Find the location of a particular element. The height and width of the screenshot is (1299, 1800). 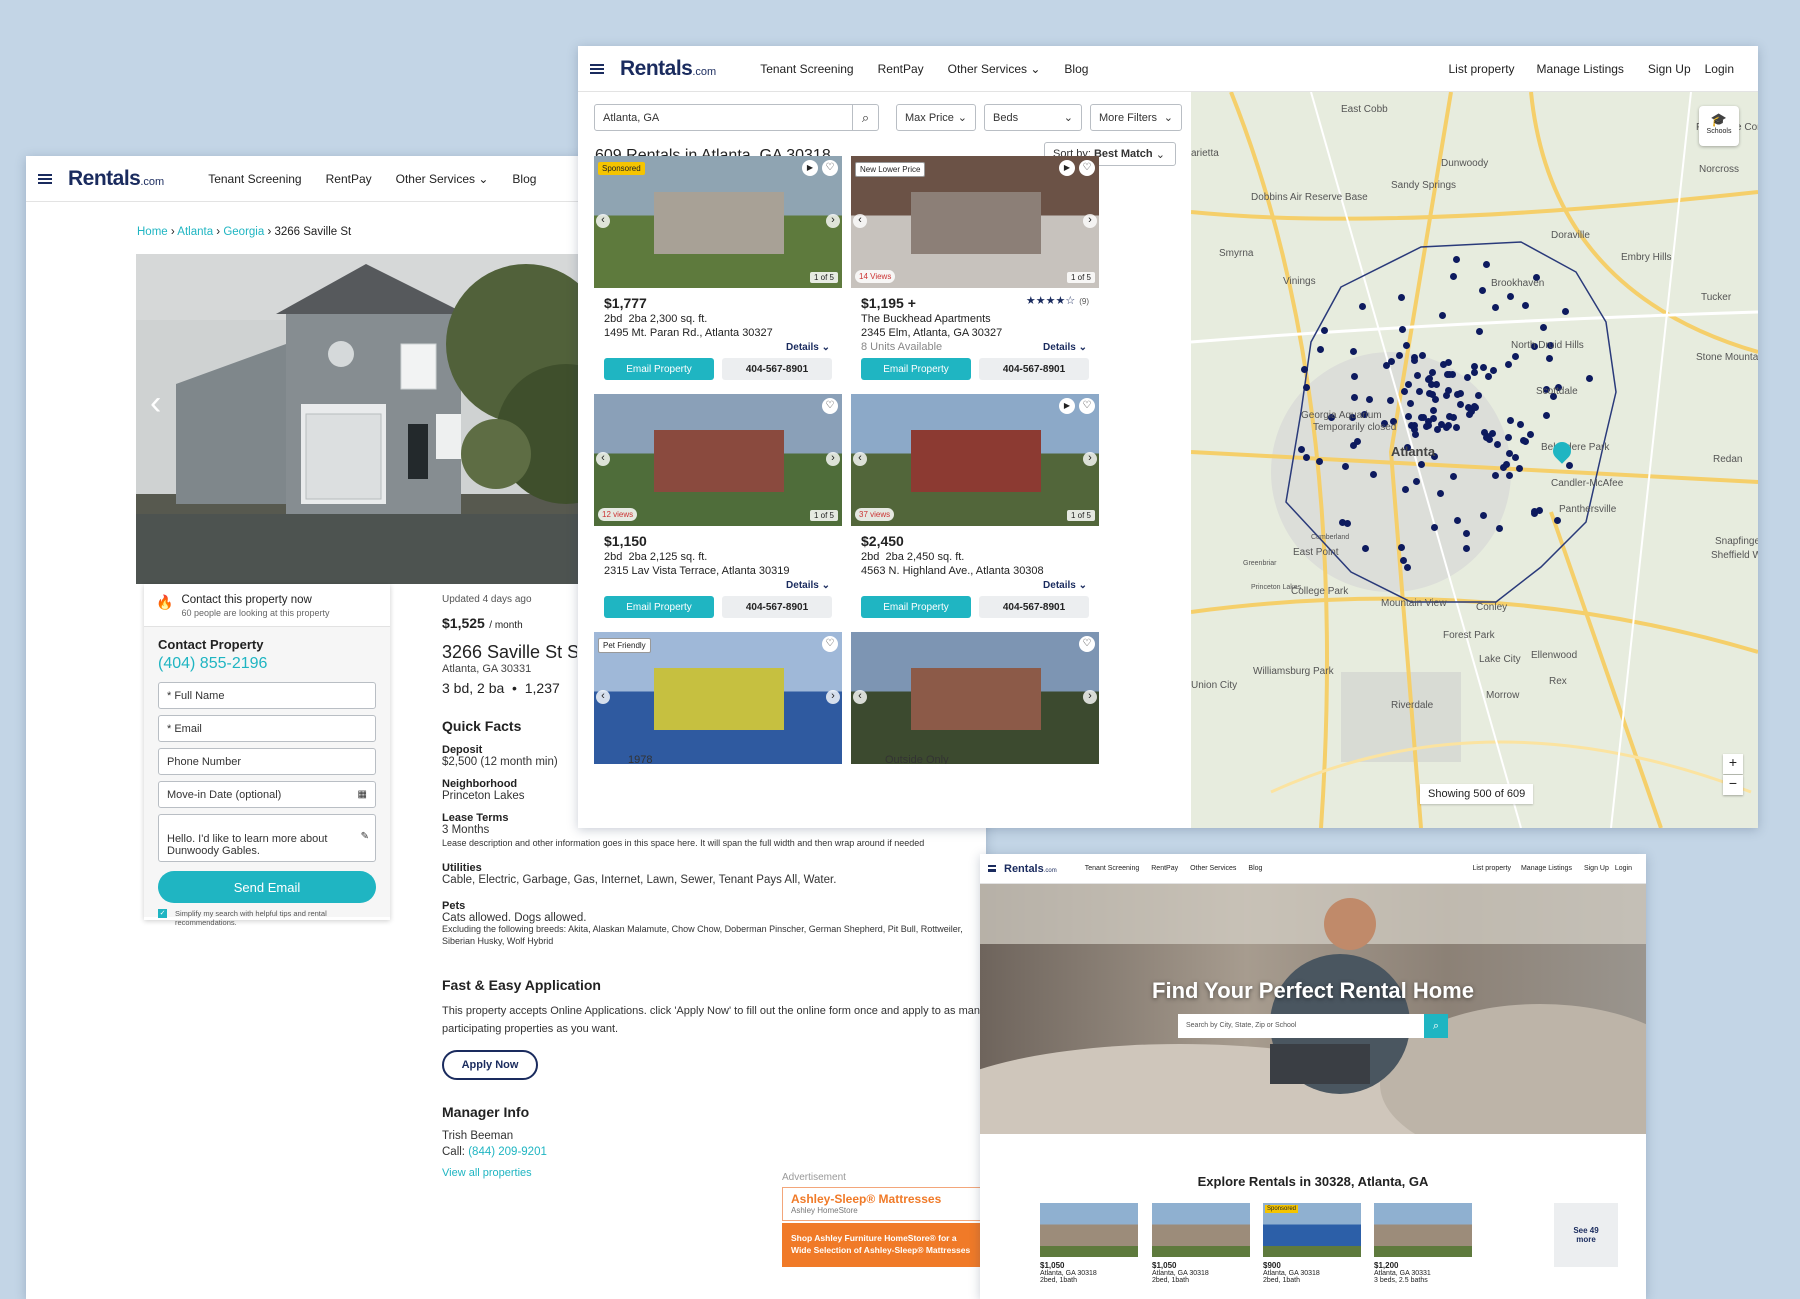

location-search-input: Atlanta, GA ⌕ is located at coordinates (736, 117).